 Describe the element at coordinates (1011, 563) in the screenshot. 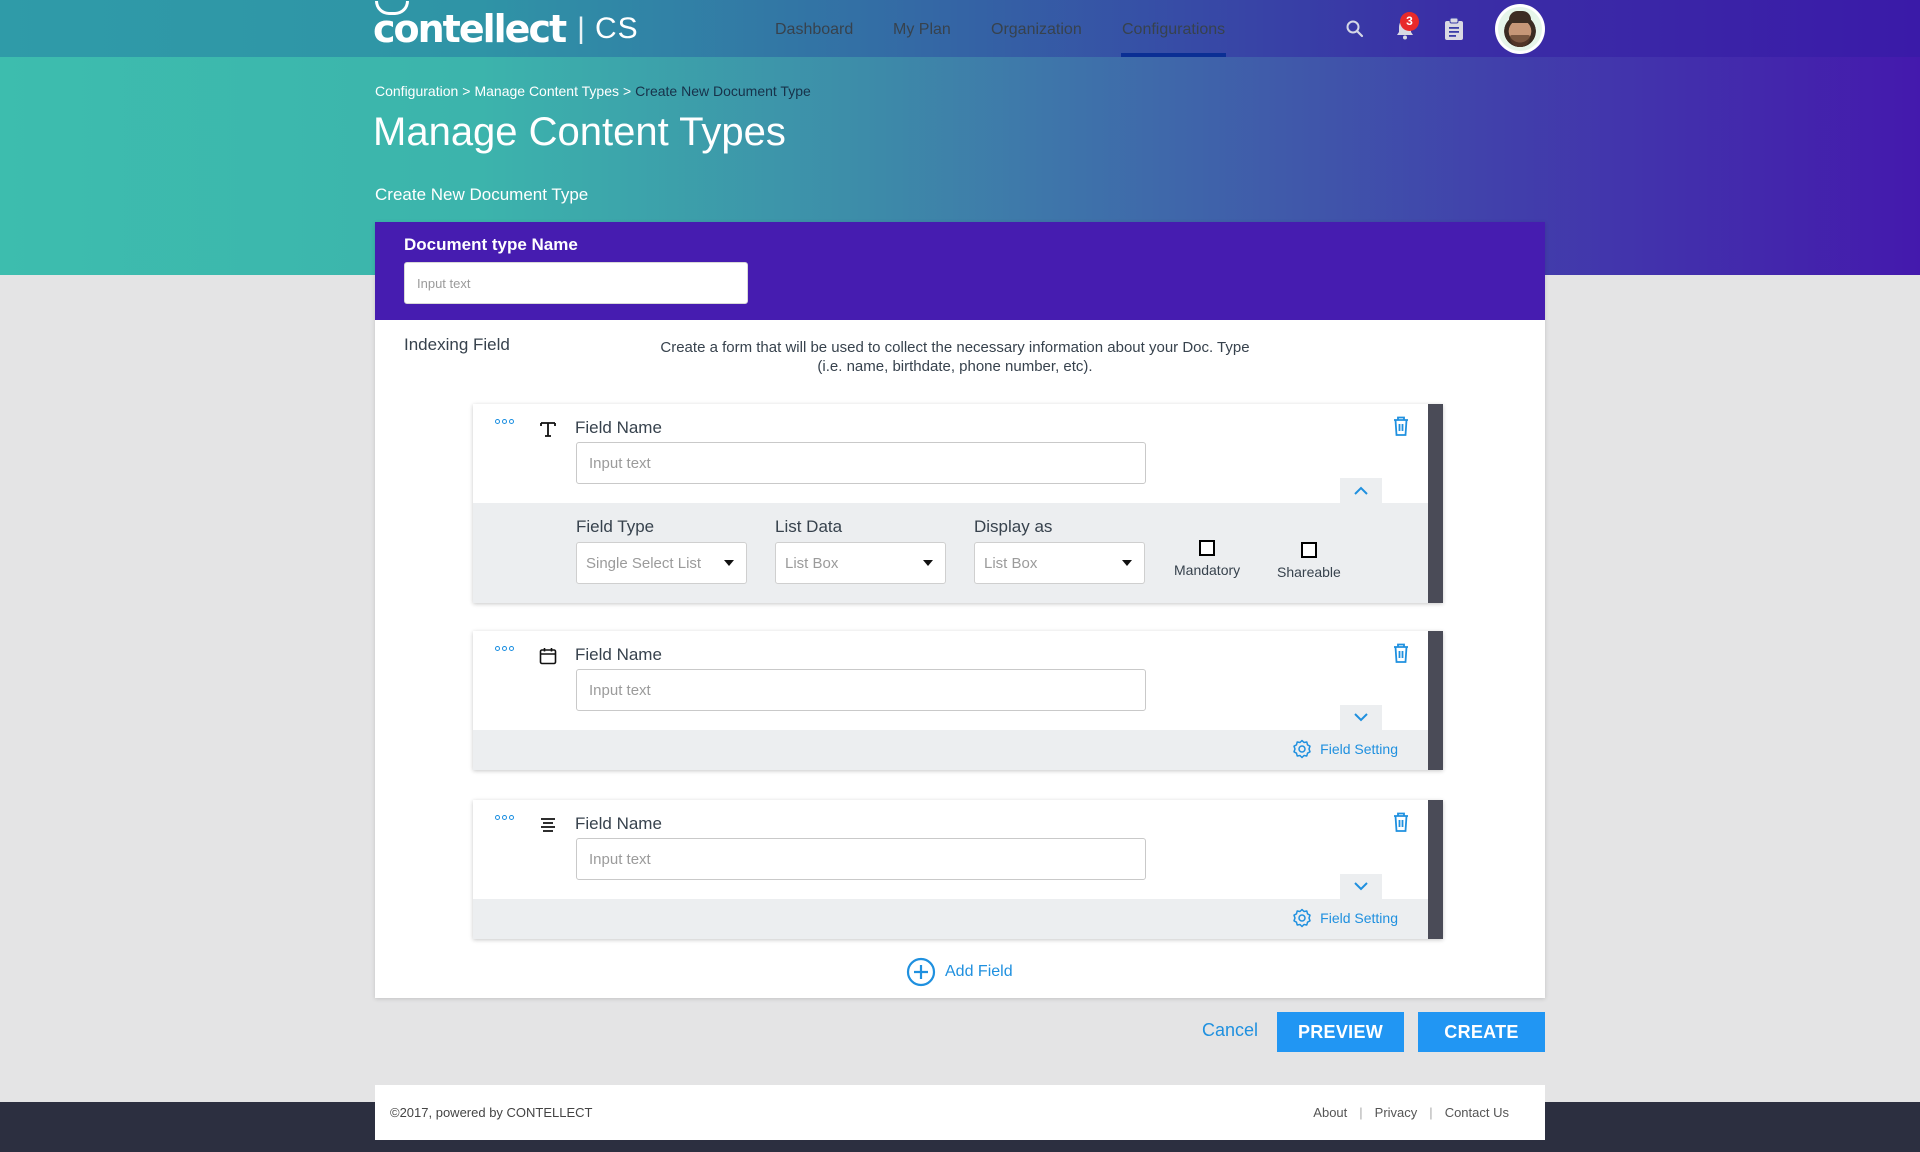

I see `display-as-value: List Box` at that location.